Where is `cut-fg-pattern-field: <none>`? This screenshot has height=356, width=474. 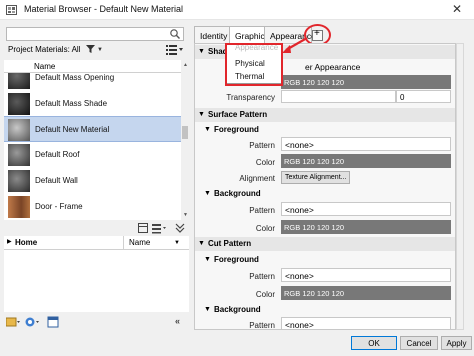 cut-fg-pattern-field: <none> is located at coordinates (366, 275).